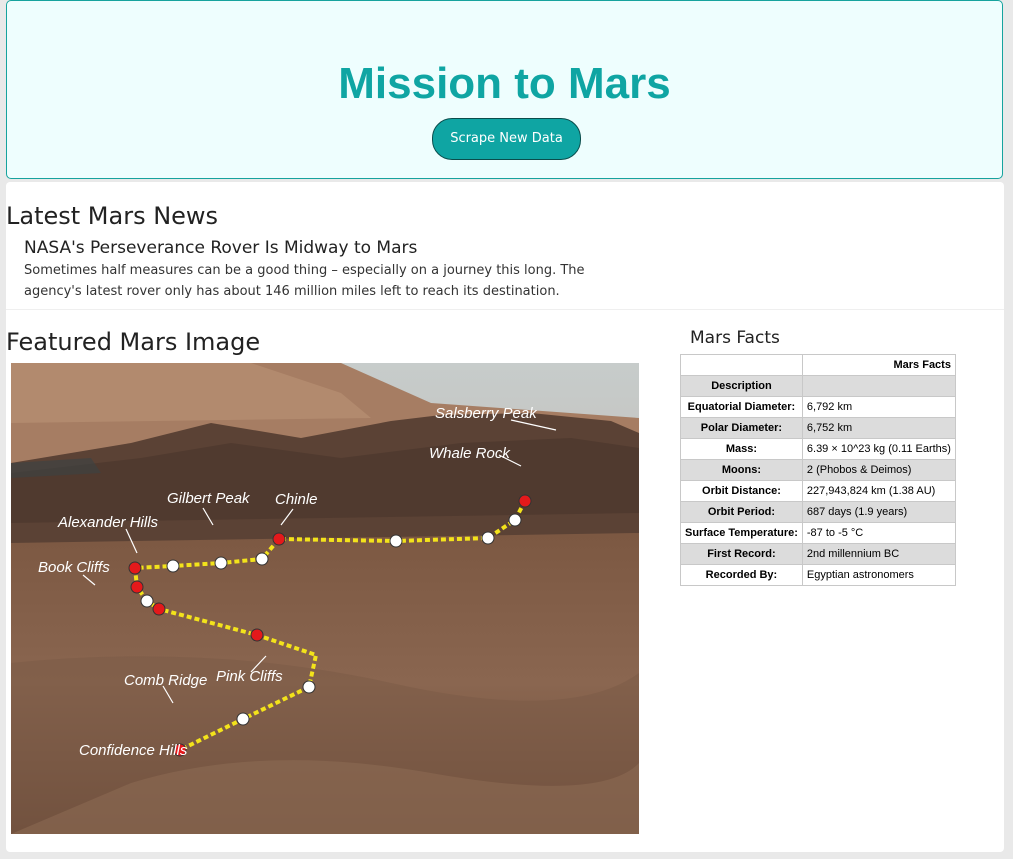 The width and height of the screenshot is (1013, 859). I want to click on table-row: First Record: 2nd millennium BC, so click(818, 554).